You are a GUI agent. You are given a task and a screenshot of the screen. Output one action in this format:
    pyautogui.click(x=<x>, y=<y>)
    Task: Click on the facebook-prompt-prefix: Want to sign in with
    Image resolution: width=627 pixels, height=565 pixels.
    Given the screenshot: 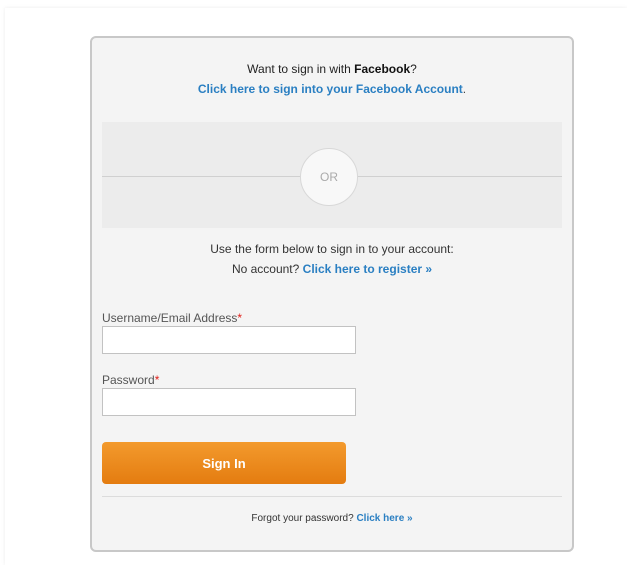 What is the action you would take?
    pyautogui.click(x=301, y=69)
    